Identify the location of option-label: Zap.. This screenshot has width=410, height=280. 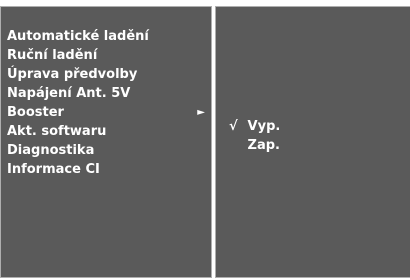
(263, 145).